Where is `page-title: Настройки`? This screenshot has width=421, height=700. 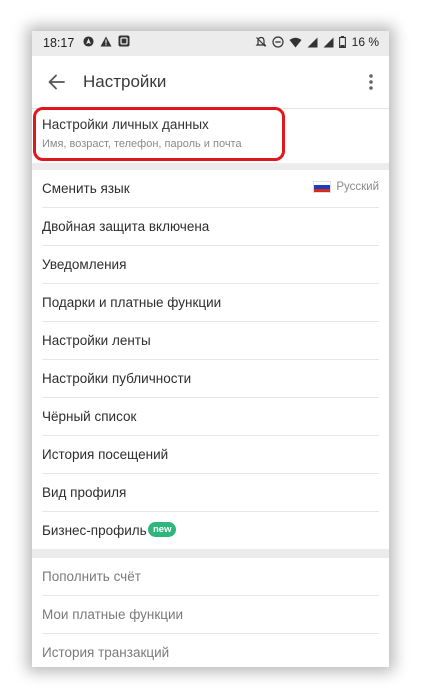
page-title: Настройки is located at coordinates (125, 81).